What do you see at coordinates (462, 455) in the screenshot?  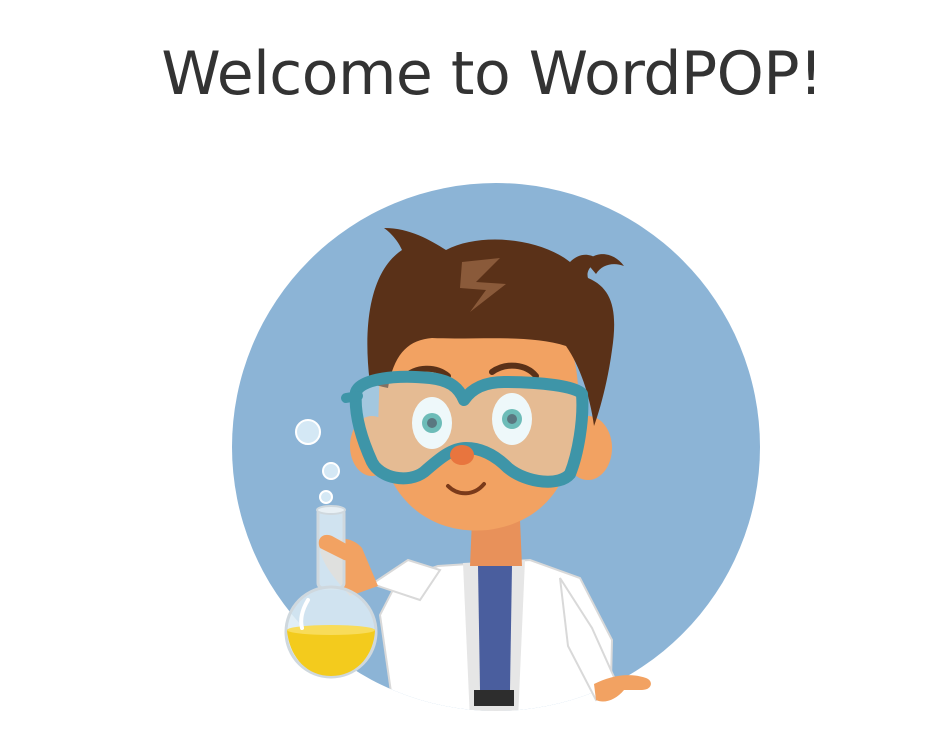 I see `nose` at bounding box center [462, 455].